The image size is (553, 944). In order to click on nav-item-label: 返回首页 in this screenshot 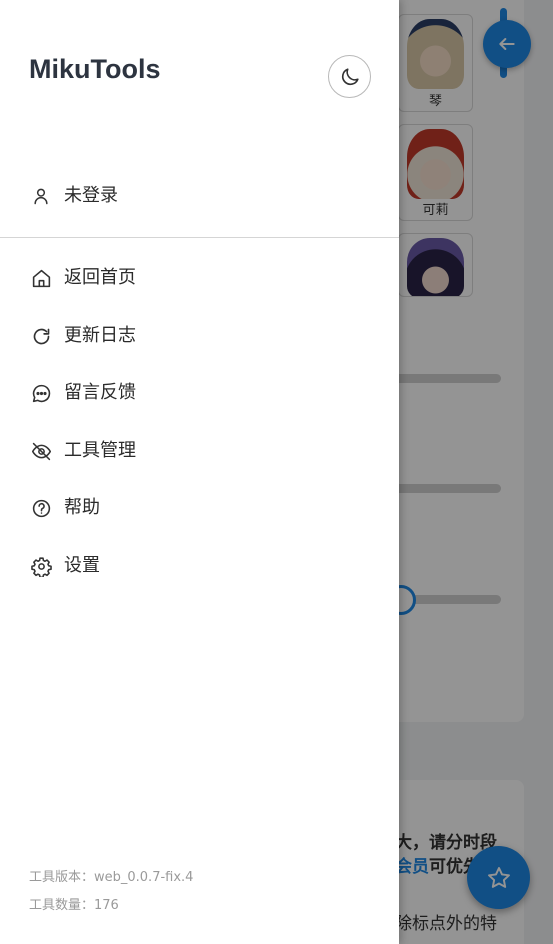, I will do `click(100, 277)`.